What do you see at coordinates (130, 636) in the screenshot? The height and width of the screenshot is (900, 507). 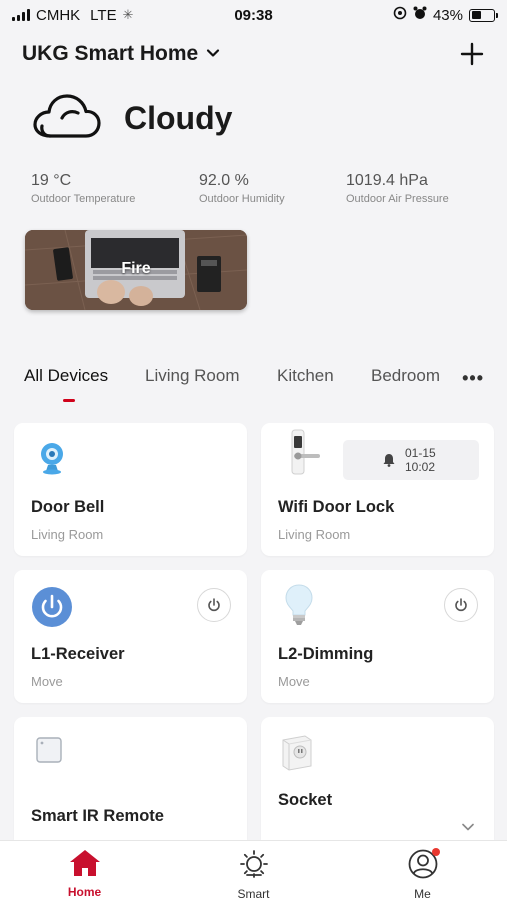 I see `device-card-l1-receiver: L1-Receiver Move` at bounding box center [130, 636].